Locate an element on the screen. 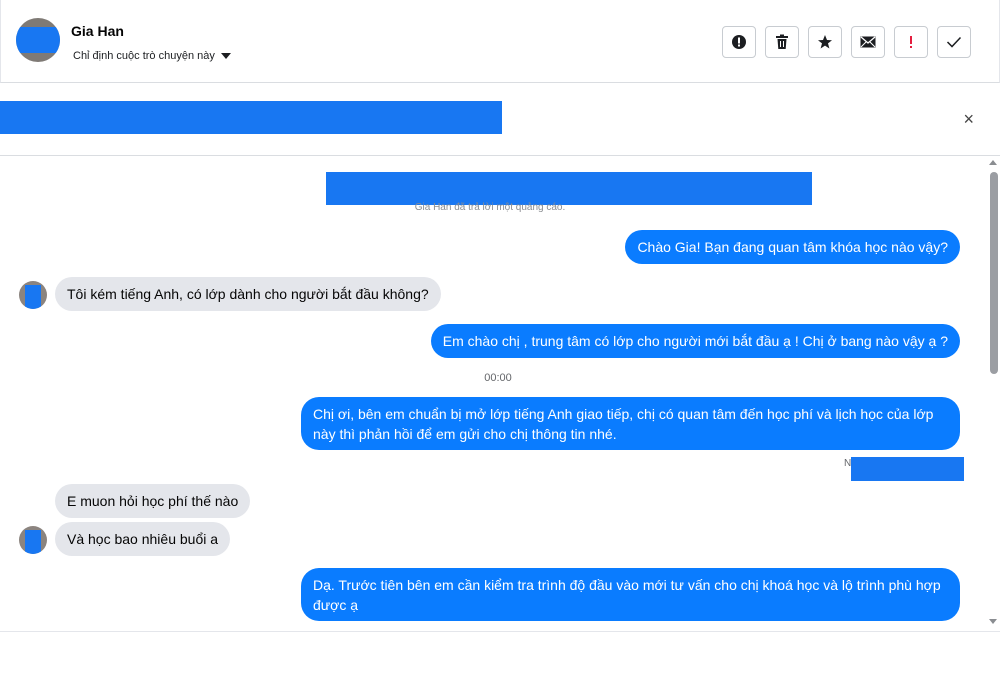  exclamation-icon is located at coordinates (911, 42).